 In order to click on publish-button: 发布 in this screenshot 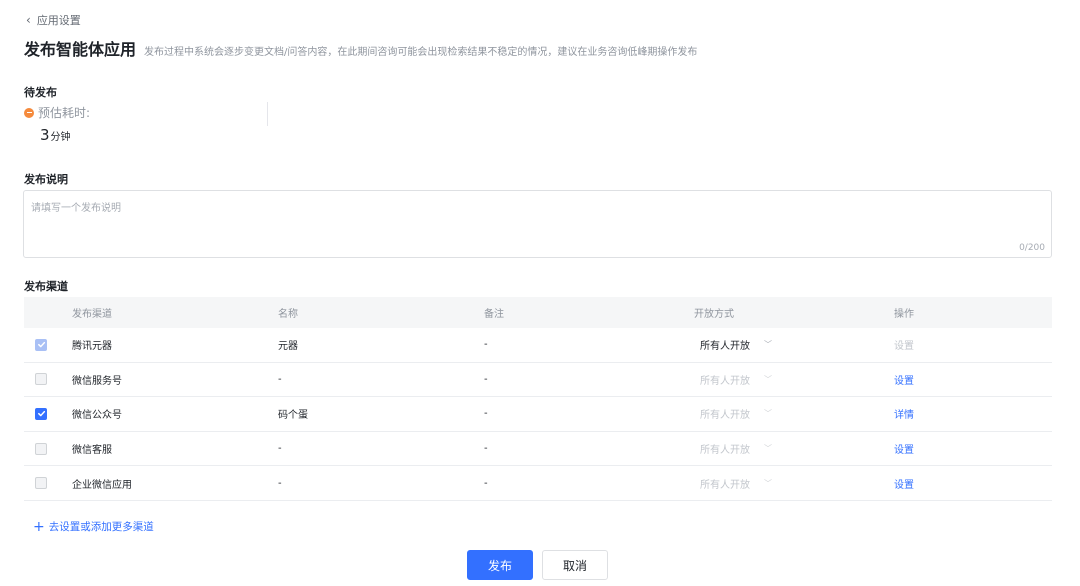, I will do `click(500, 565)`.